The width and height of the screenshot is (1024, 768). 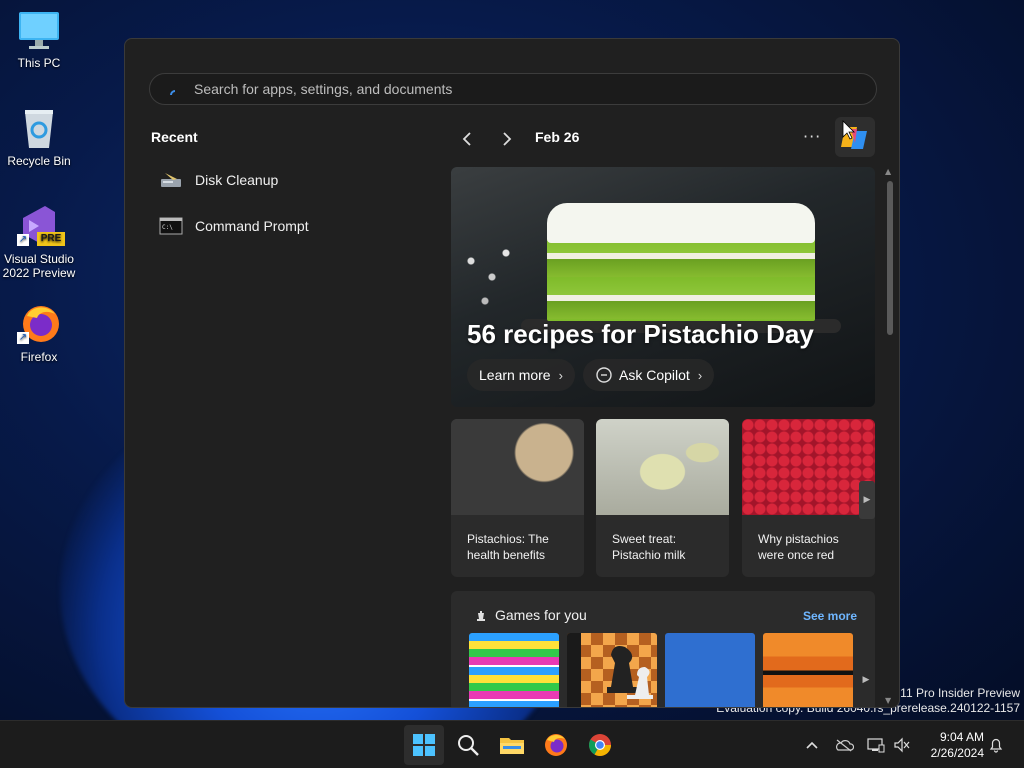 What do you see at coordinates (955, 693) in the screenshot?
I see `watermark-line-1: s 11 Pro Insider Preview` at bounding box center [955, 693].